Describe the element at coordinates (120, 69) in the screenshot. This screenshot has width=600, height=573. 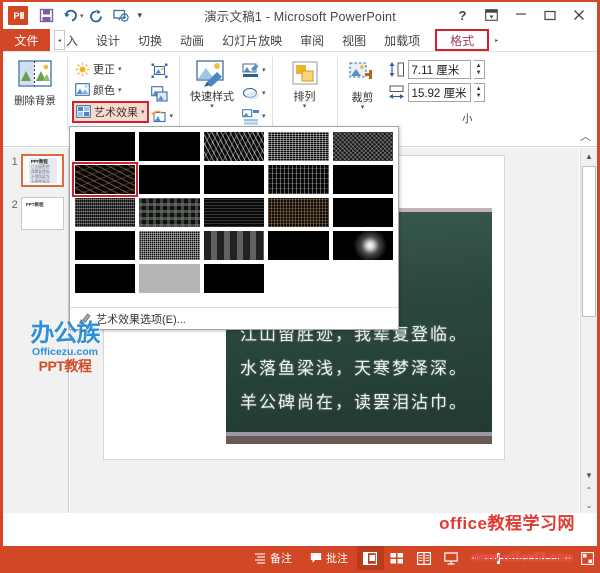
I see `corrections-dropdown-icon: ▾` at that location.